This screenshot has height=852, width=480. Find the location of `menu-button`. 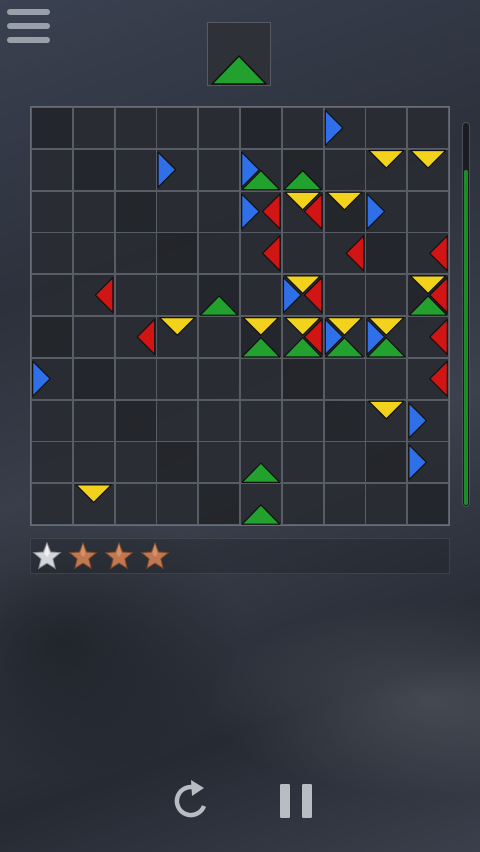

menu-button is located at coordinates (28, 26).